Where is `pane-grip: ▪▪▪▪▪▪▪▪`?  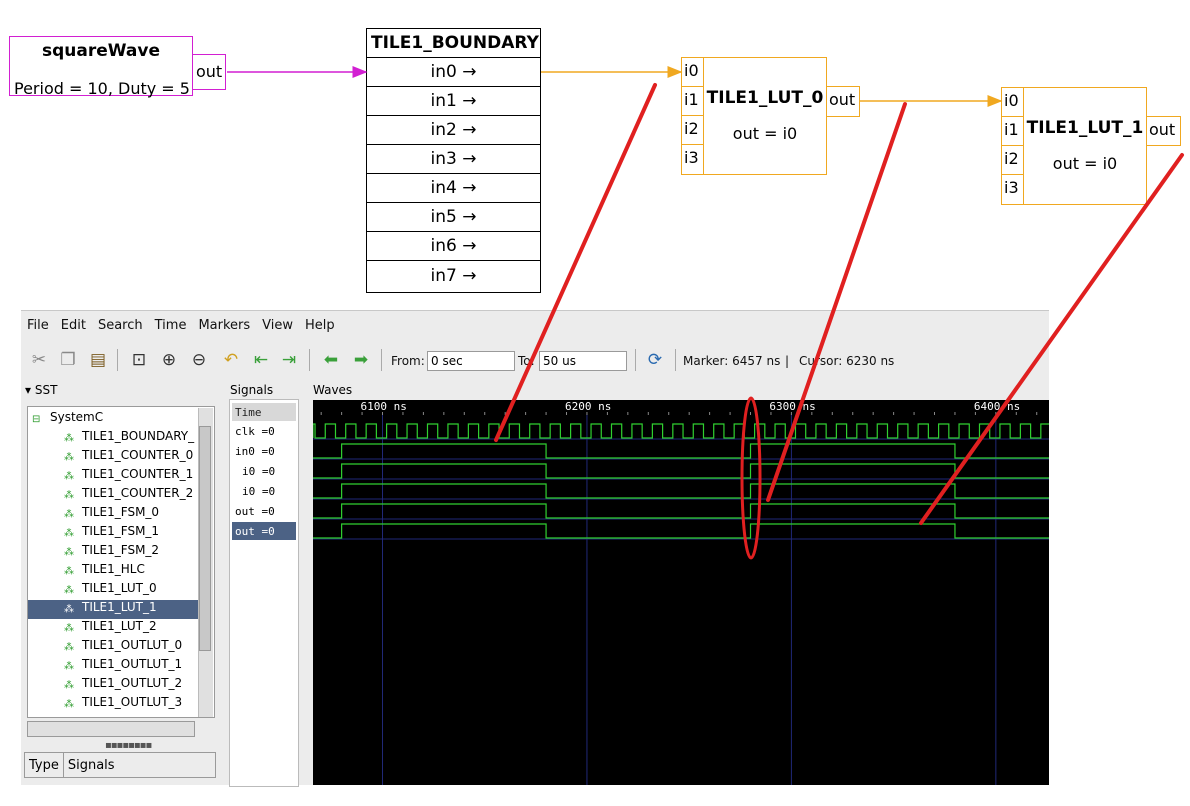
pane-grip: ▪▪▪▪▪▪▪▪ is located at coordinates (128, 745).